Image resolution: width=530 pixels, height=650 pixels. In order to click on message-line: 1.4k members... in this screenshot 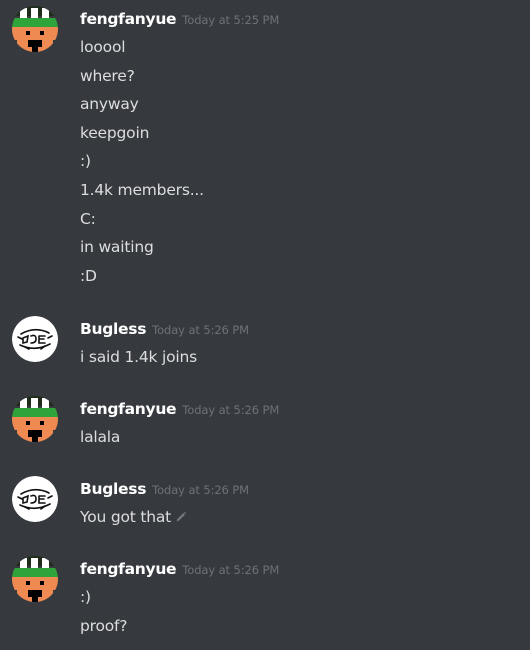, I will do `click(142, 189)`.